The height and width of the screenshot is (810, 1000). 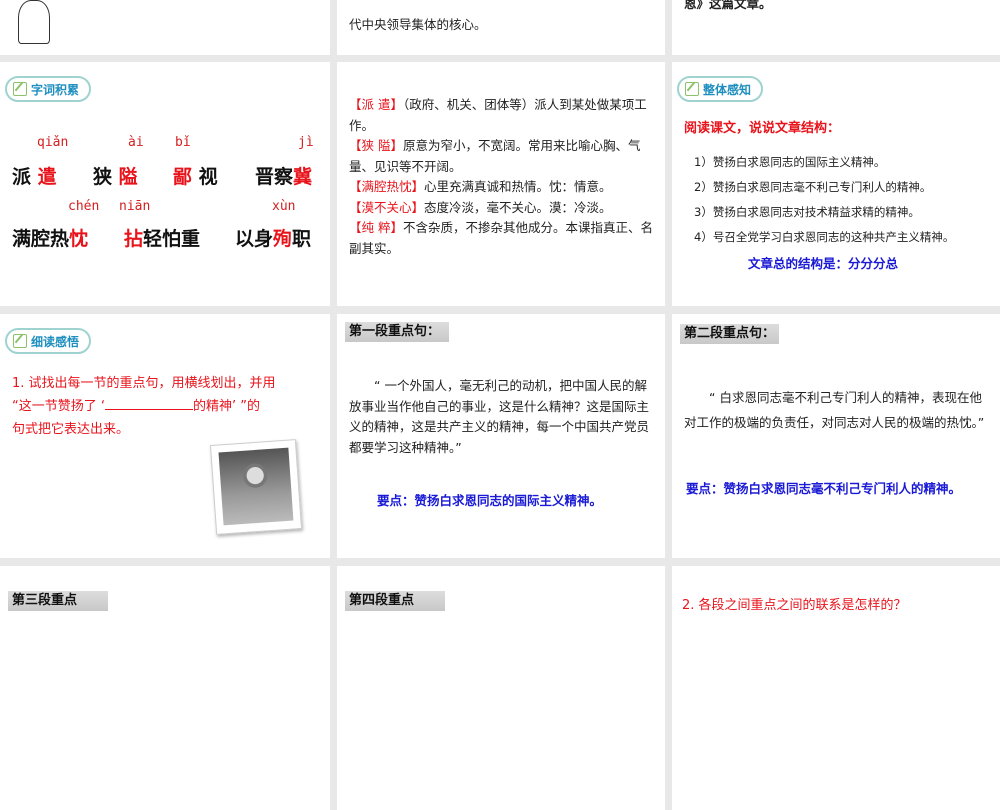 What do you see at coordinates (807, 212) in the screenshot?
I see `structure-item: 3）赞扬白求恩同志对技术精益求精的精神。` at bounding box center [807, 212].